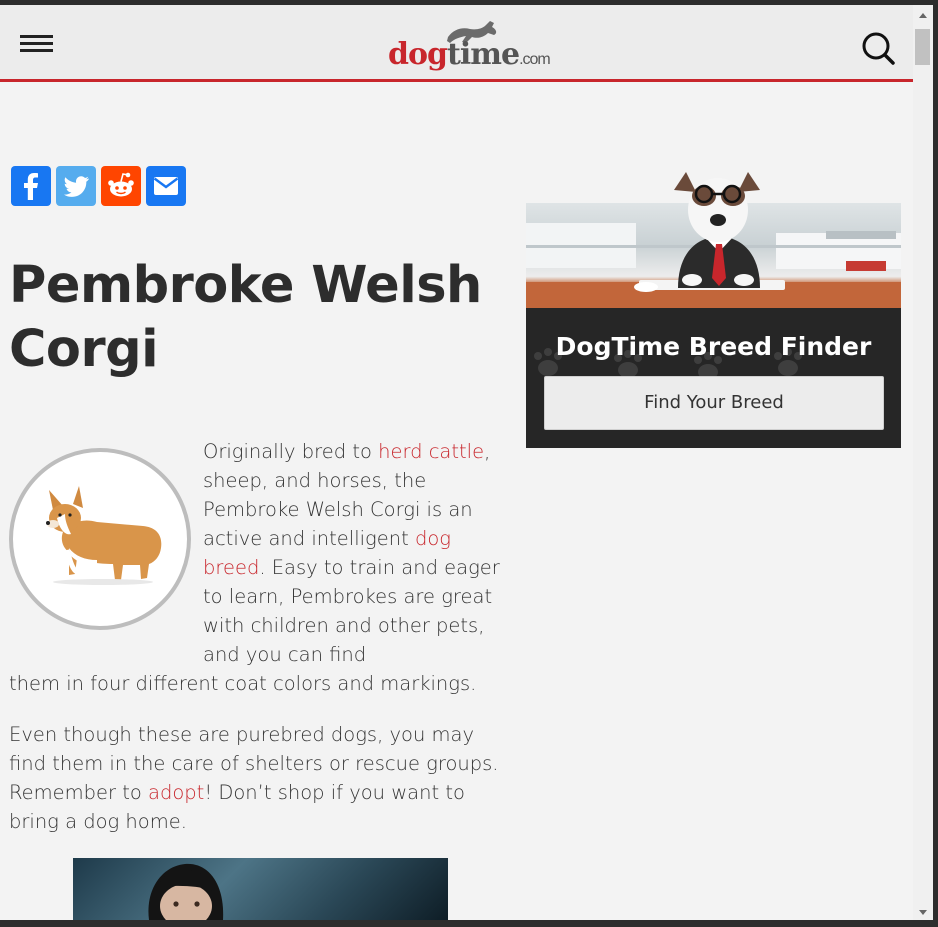 The height and width of the screenshot is (927, 938). I want to click on scrollbar-thumb, so click(922, 47).